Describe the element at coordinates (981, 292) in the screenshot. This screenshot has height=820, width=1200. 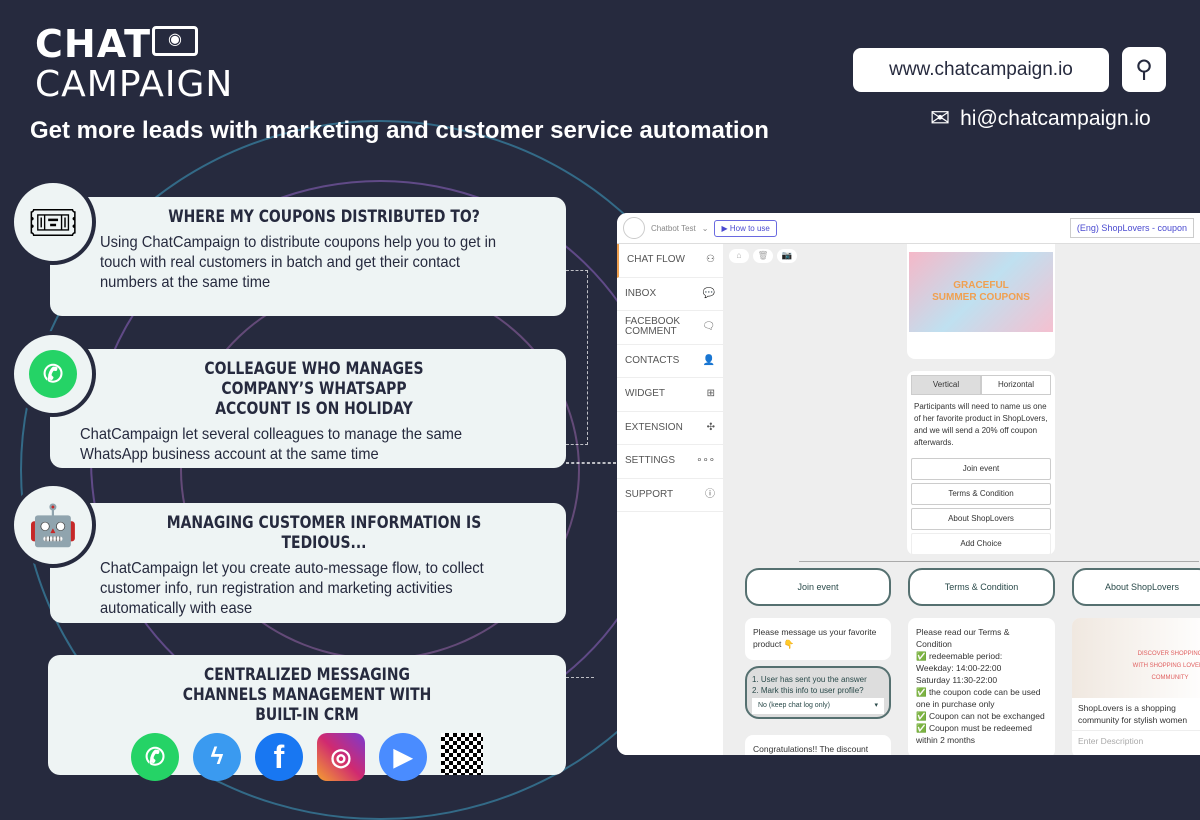
I see `coupon-banner-image: GRACEFUL SUMMER COUPONS` at that location.